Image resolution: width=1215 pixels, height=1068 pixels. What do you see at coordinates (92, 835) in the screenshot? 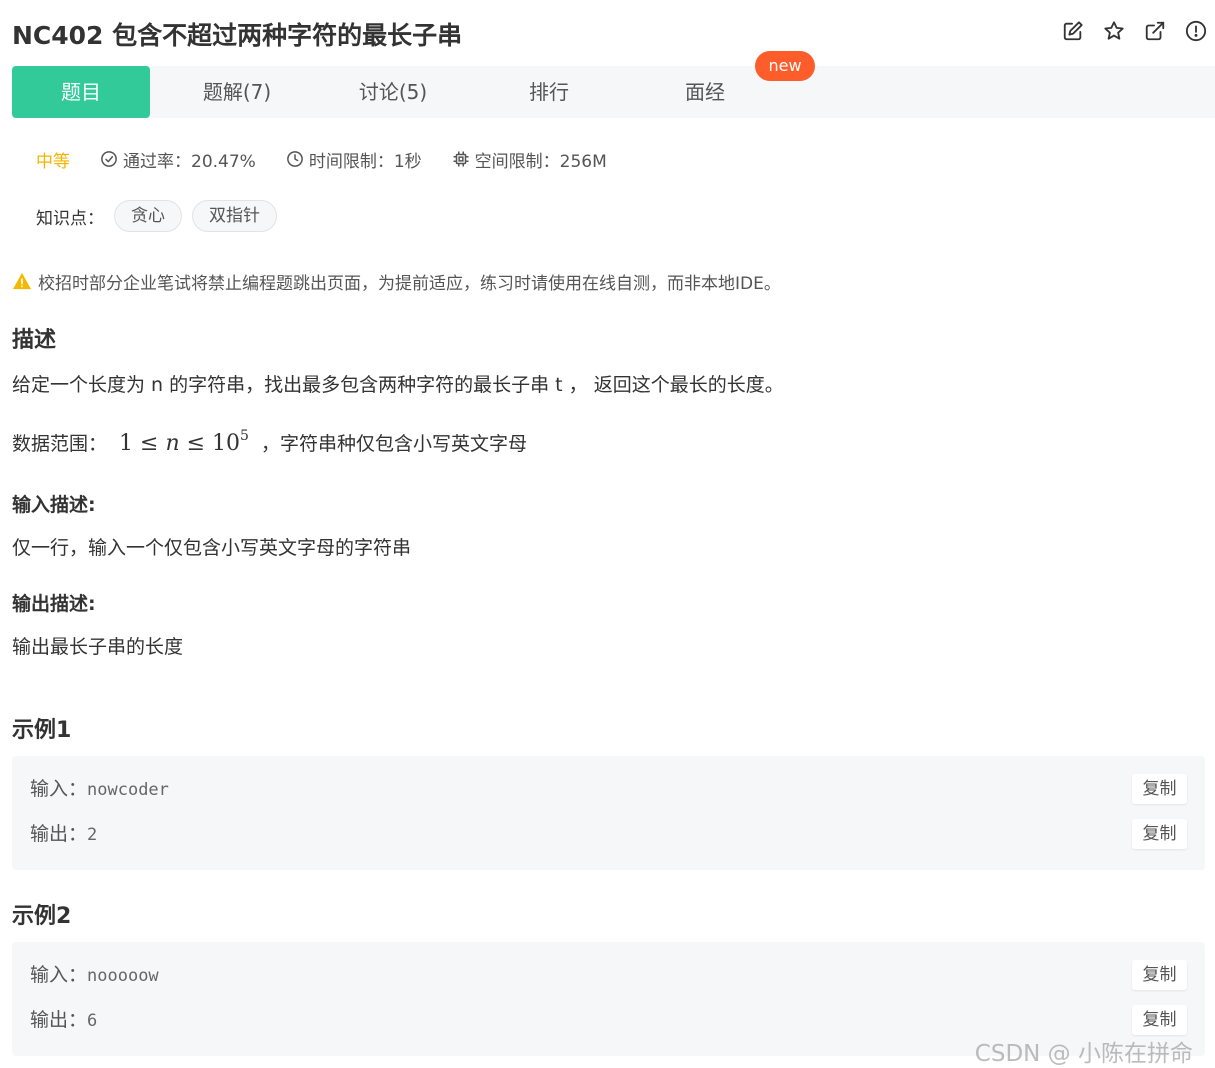
I see `example-output-value: 2` at bounding box center [92, 835].